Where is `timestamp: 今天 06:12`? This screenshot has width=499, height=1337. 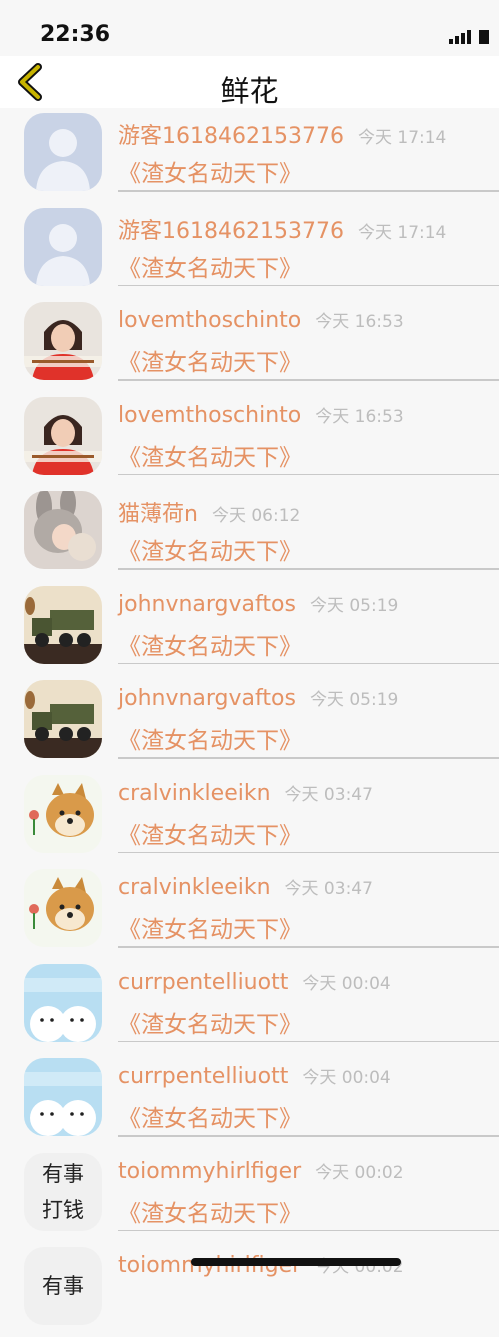
timestamp: 今天 06:12 is located at coordinates (256, 516).